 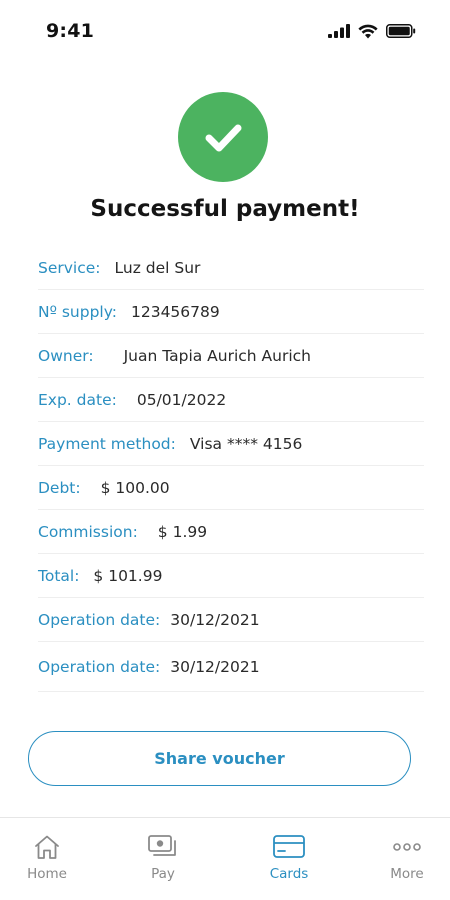 What do you see at coordinates (401, 31) in the screenshot?
I see `battery-icon` at bounding box center [401, 31].